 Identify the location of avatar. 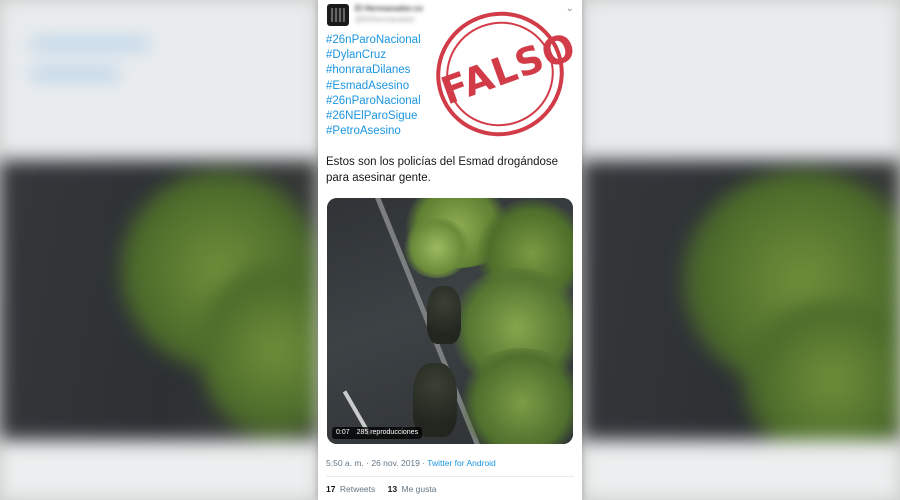
(338, 15).